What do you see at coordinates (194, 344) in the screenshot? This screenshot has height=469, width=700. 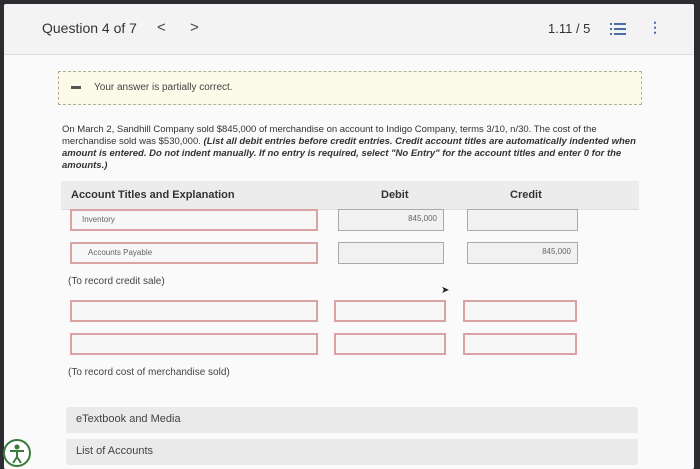 I see `entry2-row2-account-field` at bounding box center [194, 344].